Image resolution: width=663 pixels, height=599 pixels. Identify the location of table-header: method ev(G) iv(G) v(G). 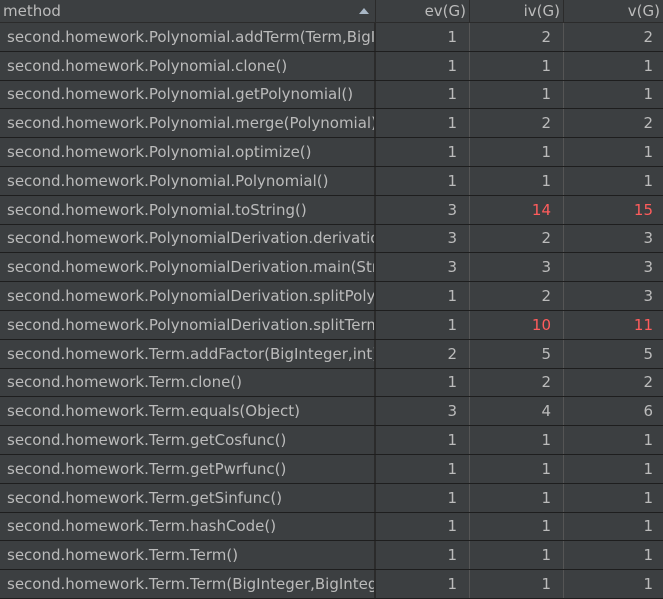
(331, 11).